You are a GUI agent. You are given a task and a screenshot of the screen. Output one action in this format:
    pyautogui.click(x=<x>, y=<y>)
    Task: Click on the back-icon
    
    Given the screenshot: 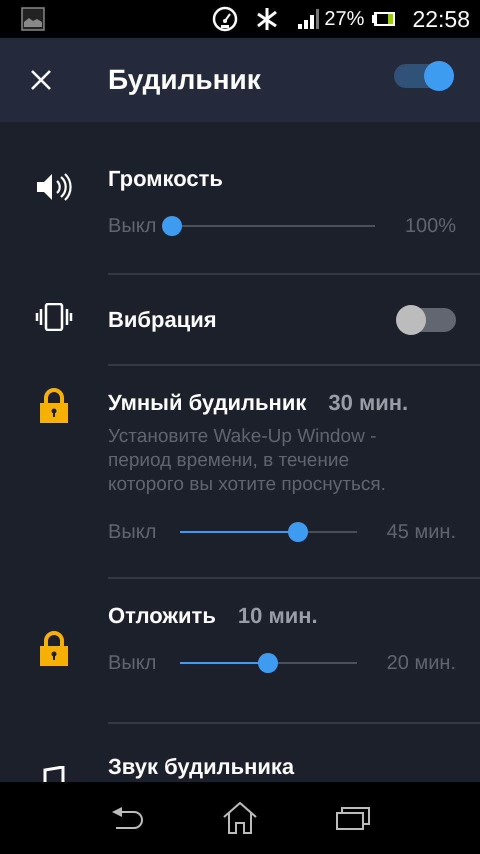 What is the action you would take?
    pyautogui.click(x=127, y=818)
    